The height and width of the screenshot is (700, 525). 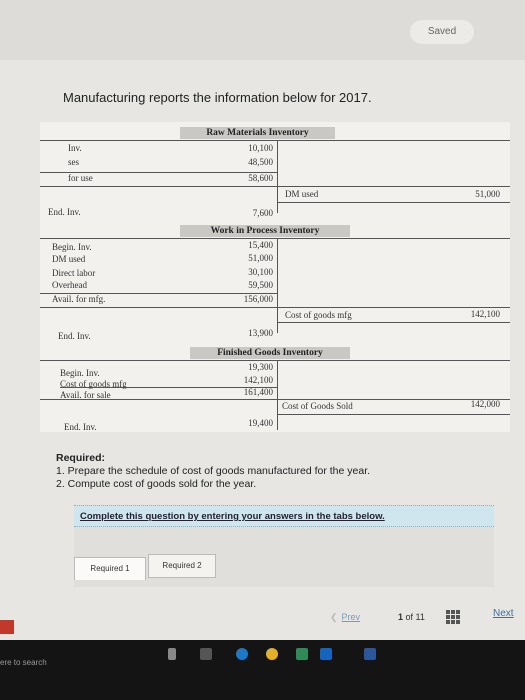 What do you see at coordinates (260, 272) in the screenshot?
I see `wip-value-2: 30,100` at bounding box center [260, 272].